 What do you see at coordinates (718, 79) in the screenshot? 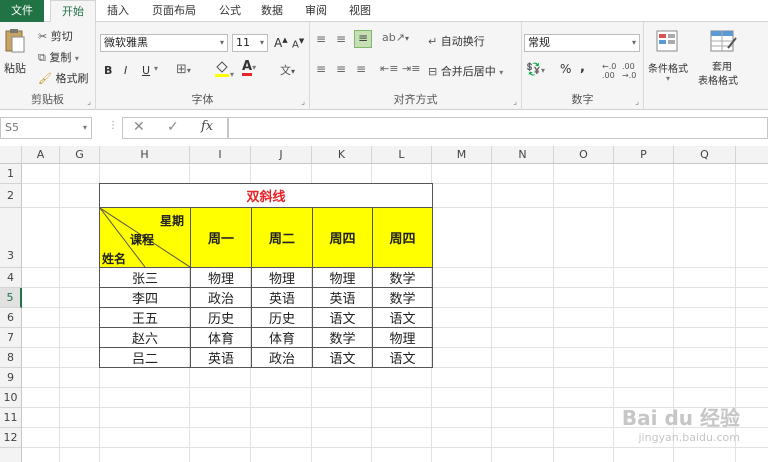
I see `format-as-table-label-2: 表格格式` at bounding box center [718, 79].